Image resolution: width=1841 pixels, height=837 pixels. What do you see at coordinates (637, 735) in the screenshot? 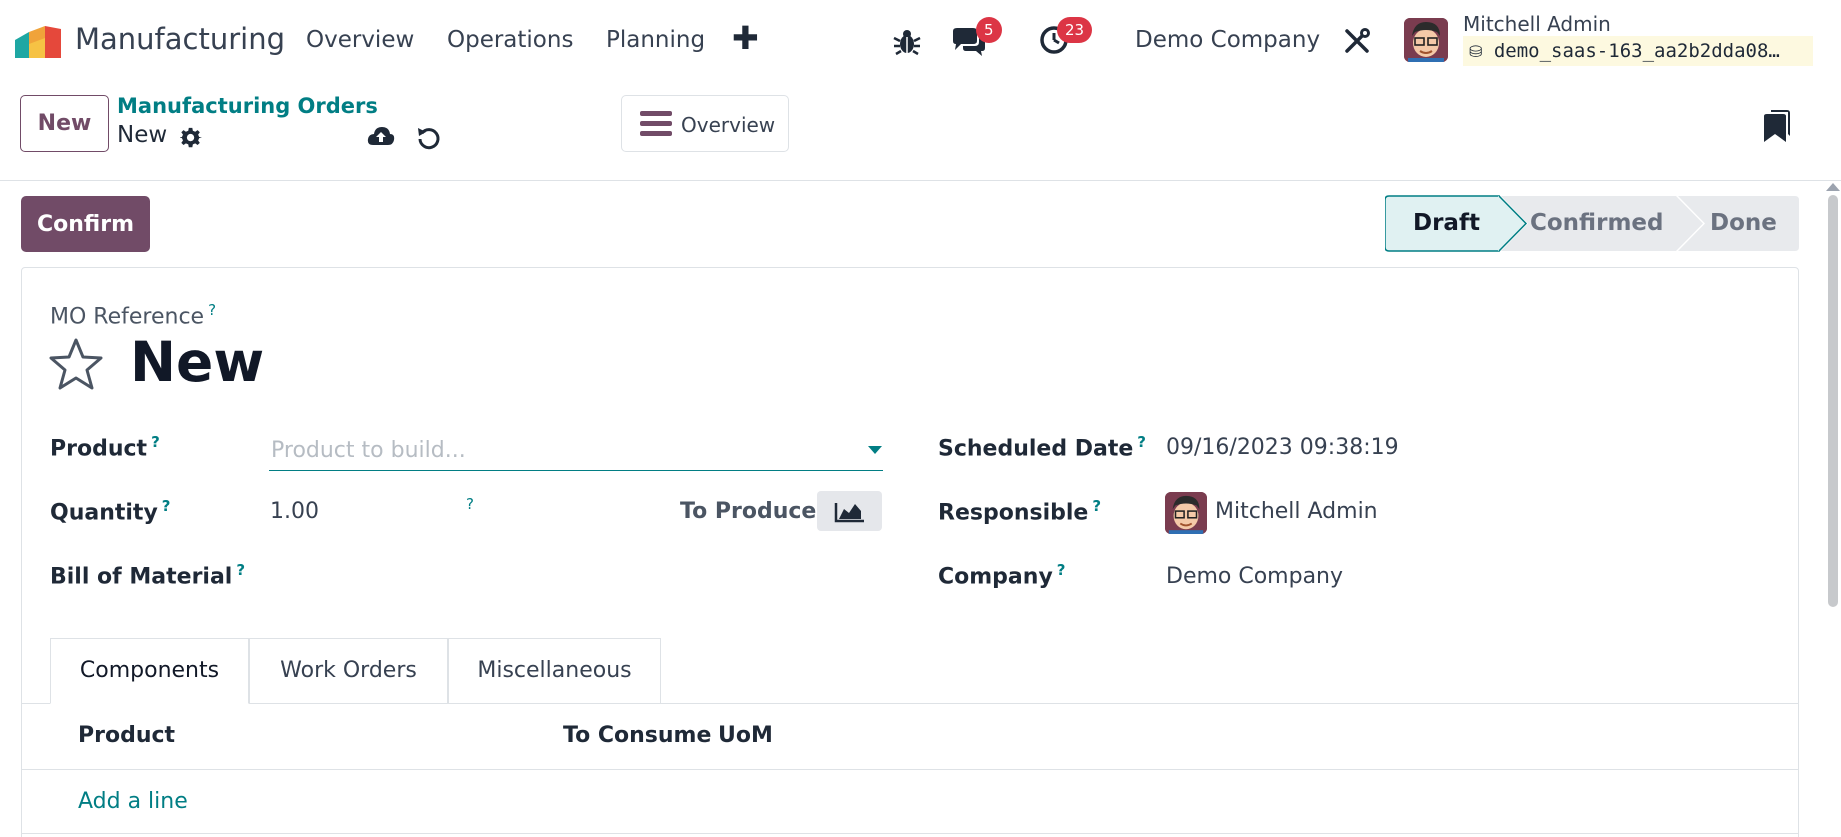
I see `column-to-consume: To Consume` at bounding box center [637, 735].